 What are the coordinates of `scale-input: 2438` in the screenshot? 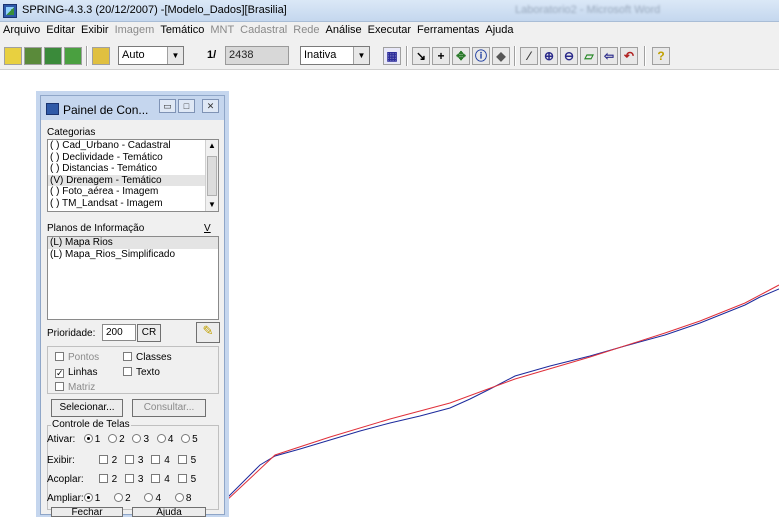 It's located at (257, 55).